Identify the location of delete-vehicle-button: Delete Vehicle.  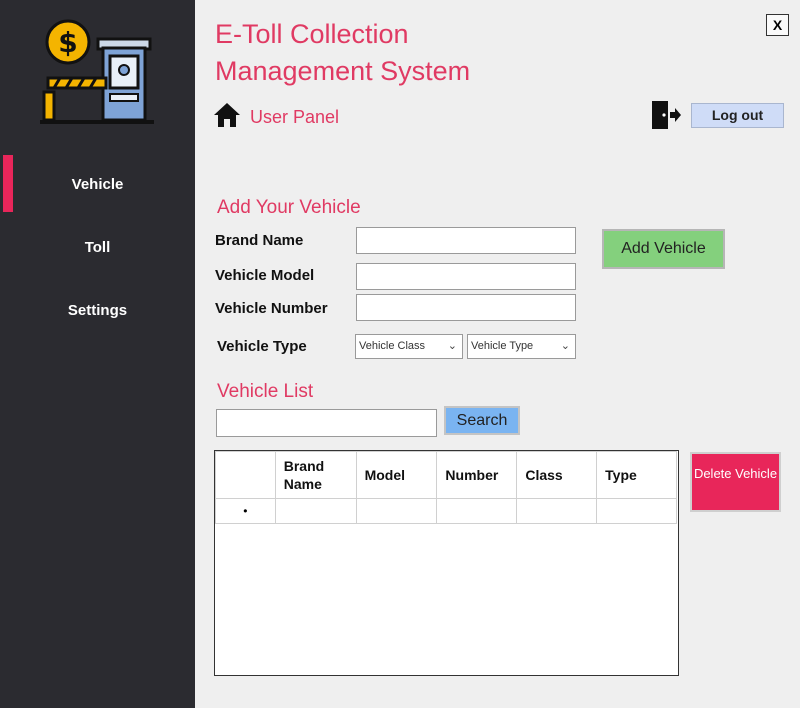
(735, 482).